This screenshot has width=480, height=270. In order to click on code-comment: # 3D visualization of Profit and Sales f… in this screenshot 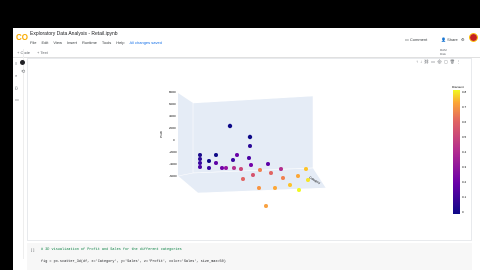, I will do `click(111, 250)`.